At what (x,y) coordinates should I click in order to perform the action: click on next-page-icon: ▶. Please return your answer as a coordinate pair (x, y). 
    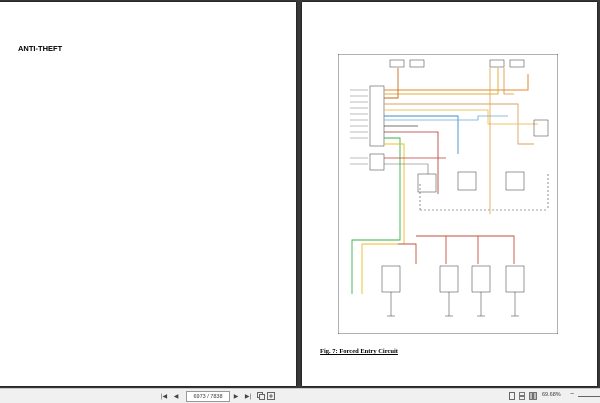
    Looking at the image, I should click on (236, 396).